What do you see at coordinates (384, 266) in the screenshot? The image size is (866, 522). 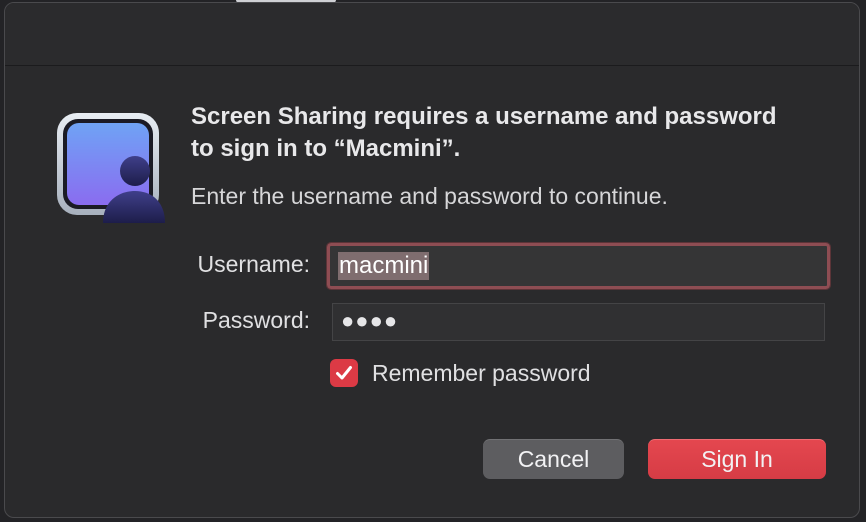 I see `username-value: macmini` at bounding box center [384, 266].